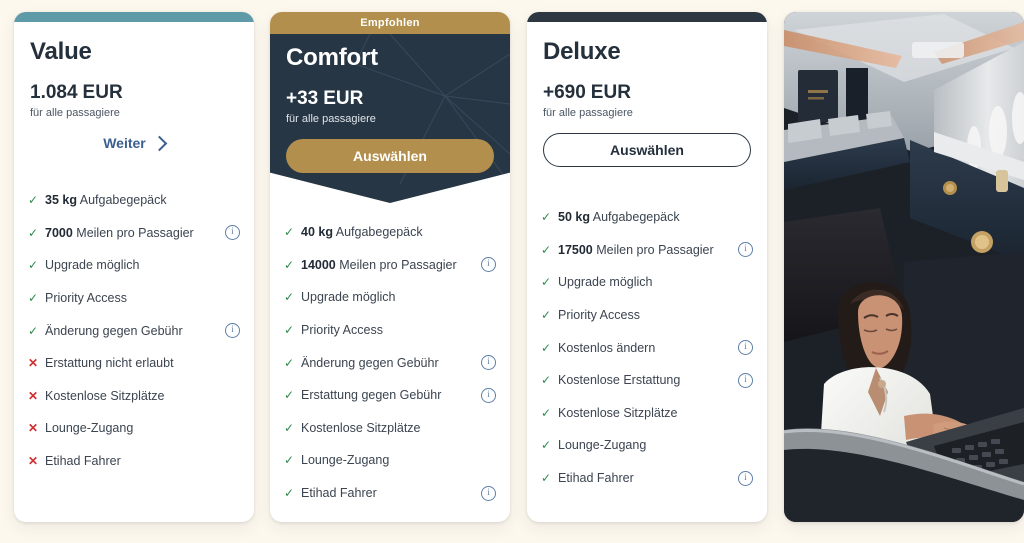 This screenshot has width=1024, height=543. I want to click on feature-row: ✓ Kostenlose Sitzplätze, so click(390, 428).